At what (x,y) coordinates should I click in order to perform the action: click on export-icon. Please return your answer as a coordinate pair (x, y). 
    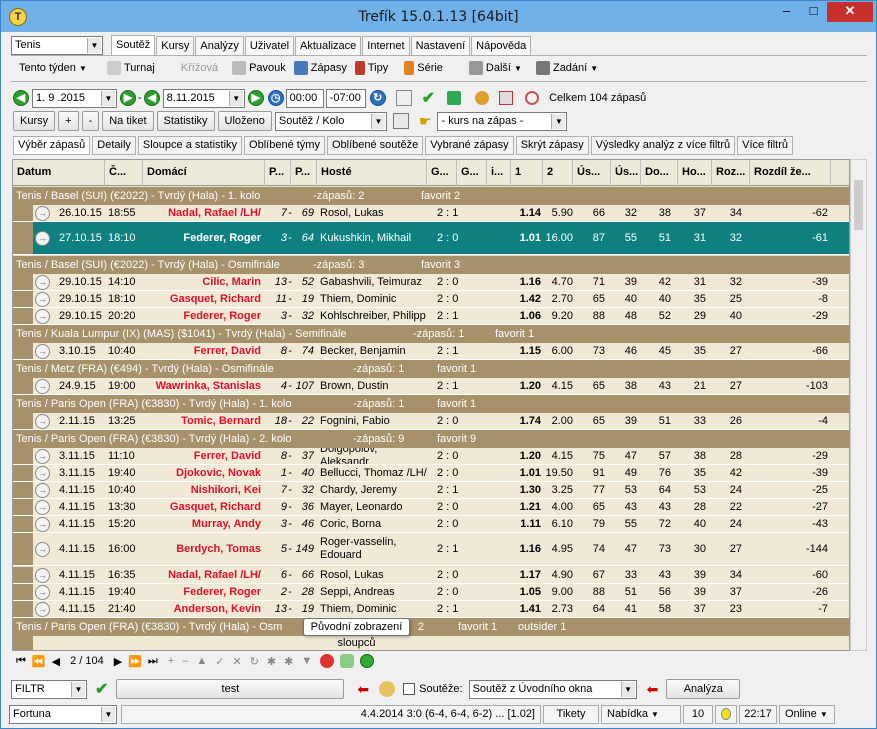
    Looking at the image, I should click on (403, 98).